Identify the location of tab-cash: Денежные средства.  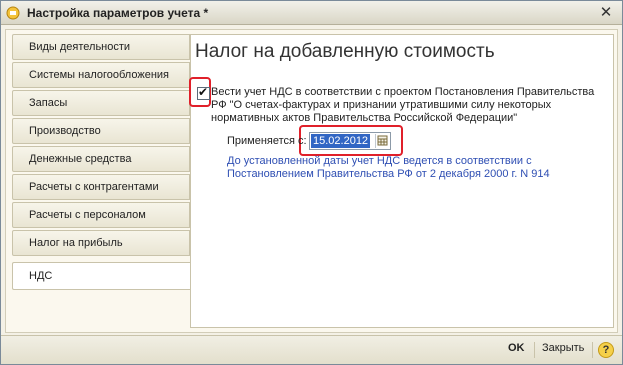
(101, 159).